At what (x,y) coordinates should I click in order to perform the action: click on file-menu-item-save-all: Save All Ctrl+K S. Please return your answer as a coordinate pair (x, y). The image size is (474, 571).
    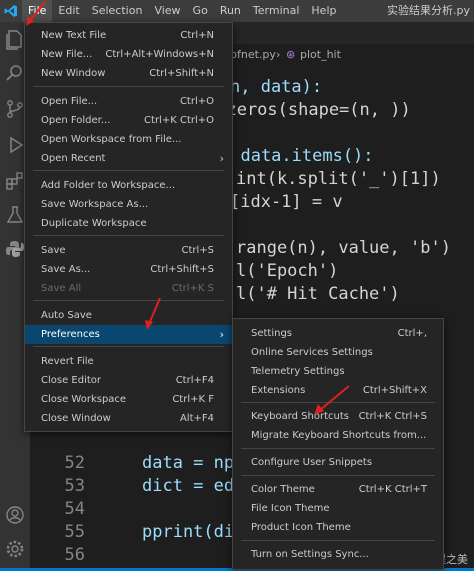
    Looking at the image, I should click on (128, 288).